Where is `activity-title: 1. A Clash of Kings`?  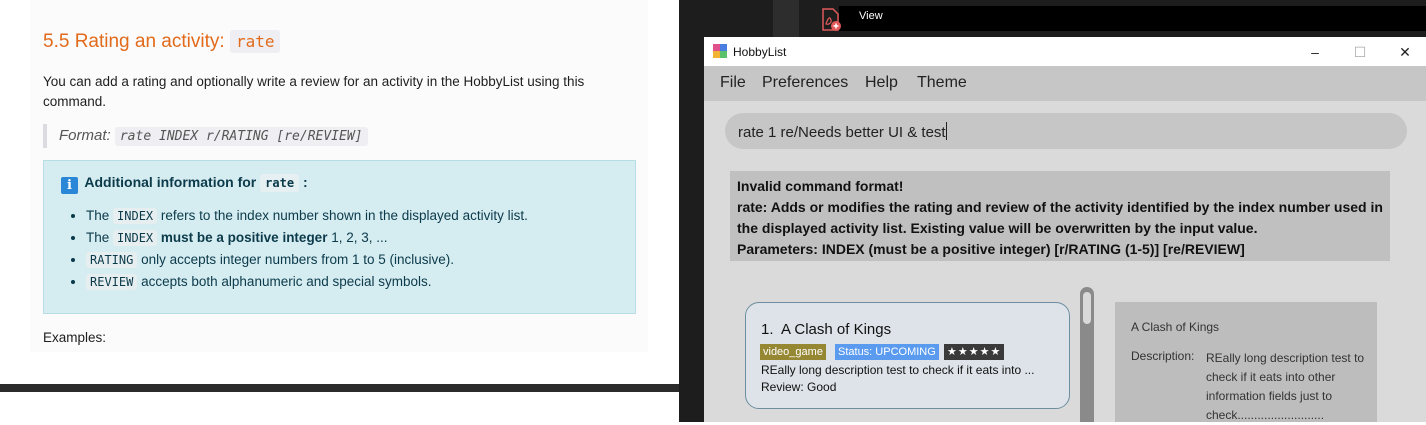 activity-title: 1. A Clash of Kings is located at coordinates (826, 329).